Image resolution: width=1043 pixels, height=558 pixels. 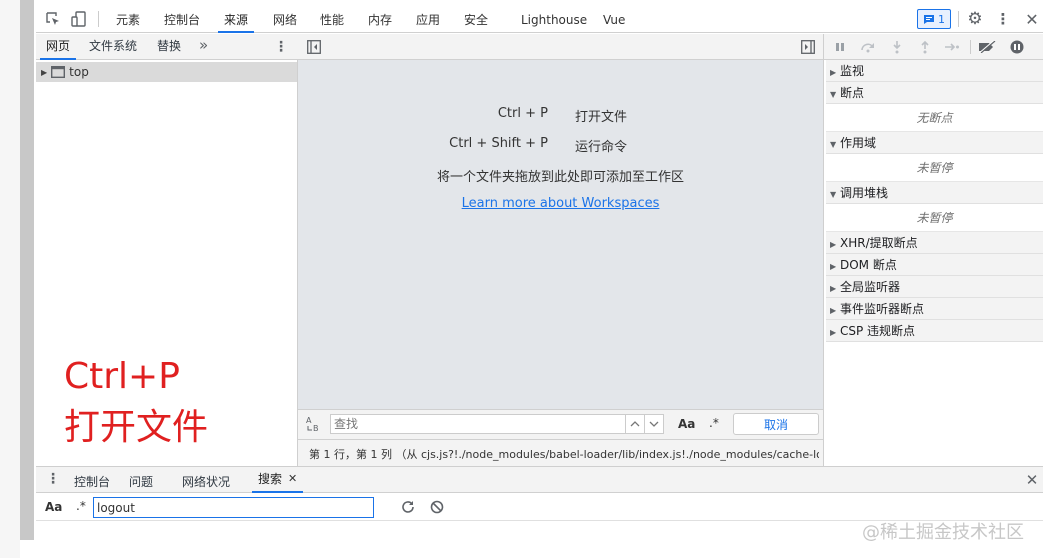 What do you see at coordinates (934, 265) in the screenshot?
I see `section-dom-breakpoints: ▶ DOM 断点` at bounding box center [934, 265].